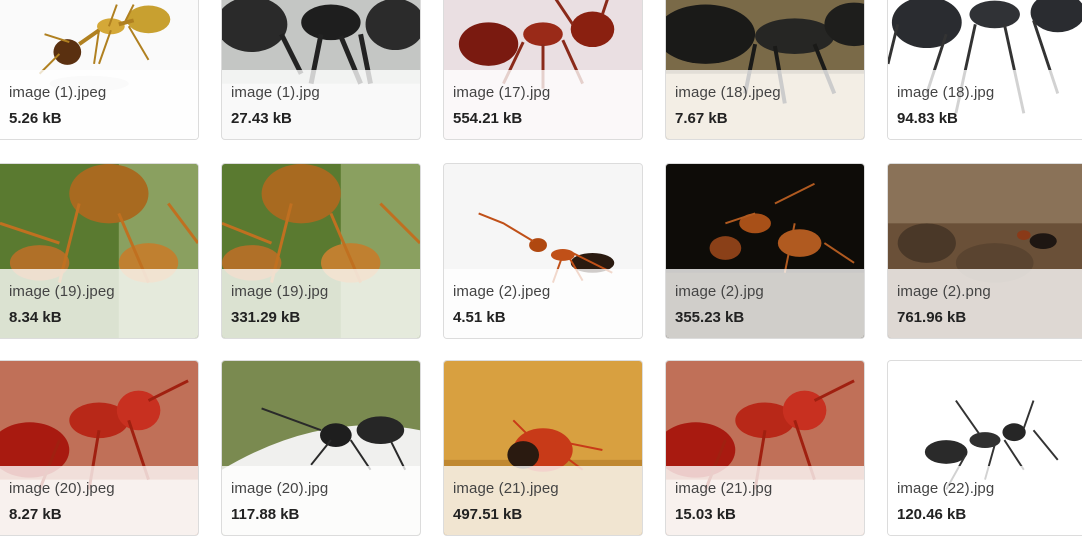 The image size is (1082, 537). Describe the element at coordinates (765, 500) in the screenshot. I see `file-caption: image (21).jpg 15.03 kB` at that location.